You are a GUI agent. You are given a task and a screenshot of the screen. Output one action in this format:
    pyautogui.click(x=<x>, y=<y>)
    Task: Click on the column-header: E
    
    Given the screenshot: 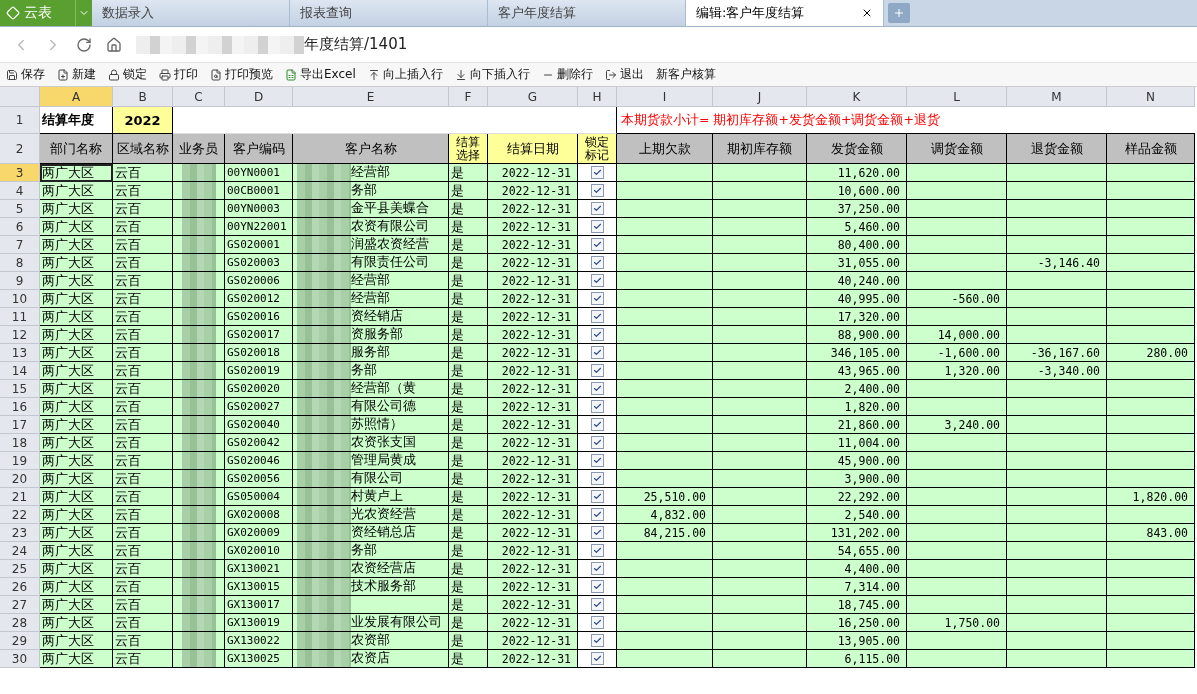 What is the action you would take?
    pyautogui.click(x=371, y=97)
    